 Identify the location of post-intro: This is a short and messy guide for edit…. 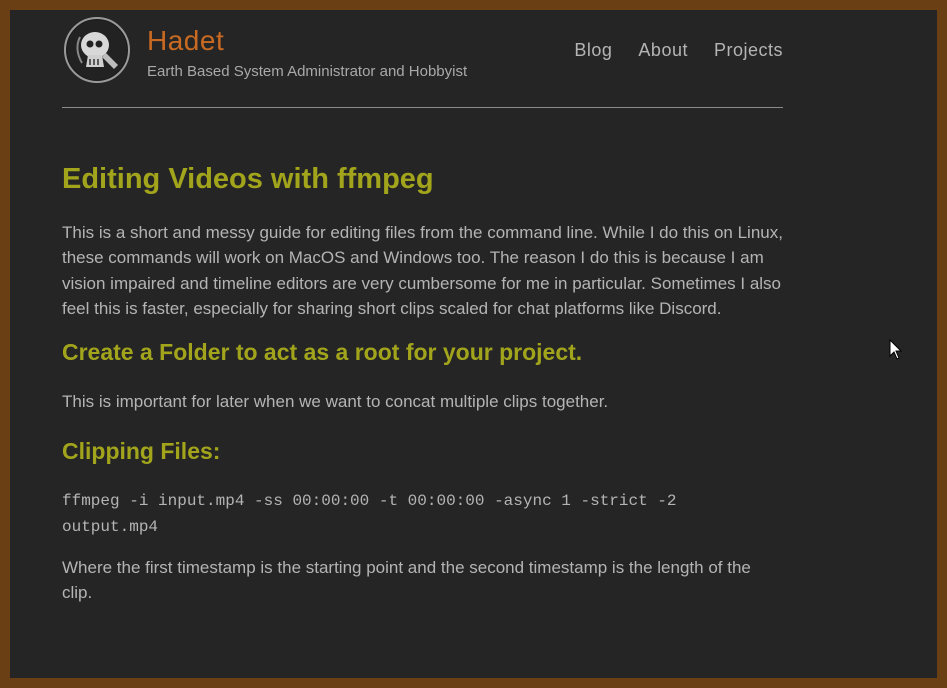
(422, 270).